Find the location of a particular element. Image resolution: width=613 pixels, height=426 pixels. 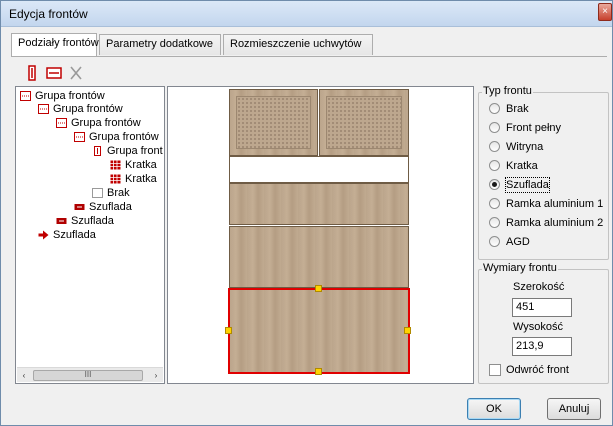

front-type-title: Typ frontu is located at coordinates (507, 91).